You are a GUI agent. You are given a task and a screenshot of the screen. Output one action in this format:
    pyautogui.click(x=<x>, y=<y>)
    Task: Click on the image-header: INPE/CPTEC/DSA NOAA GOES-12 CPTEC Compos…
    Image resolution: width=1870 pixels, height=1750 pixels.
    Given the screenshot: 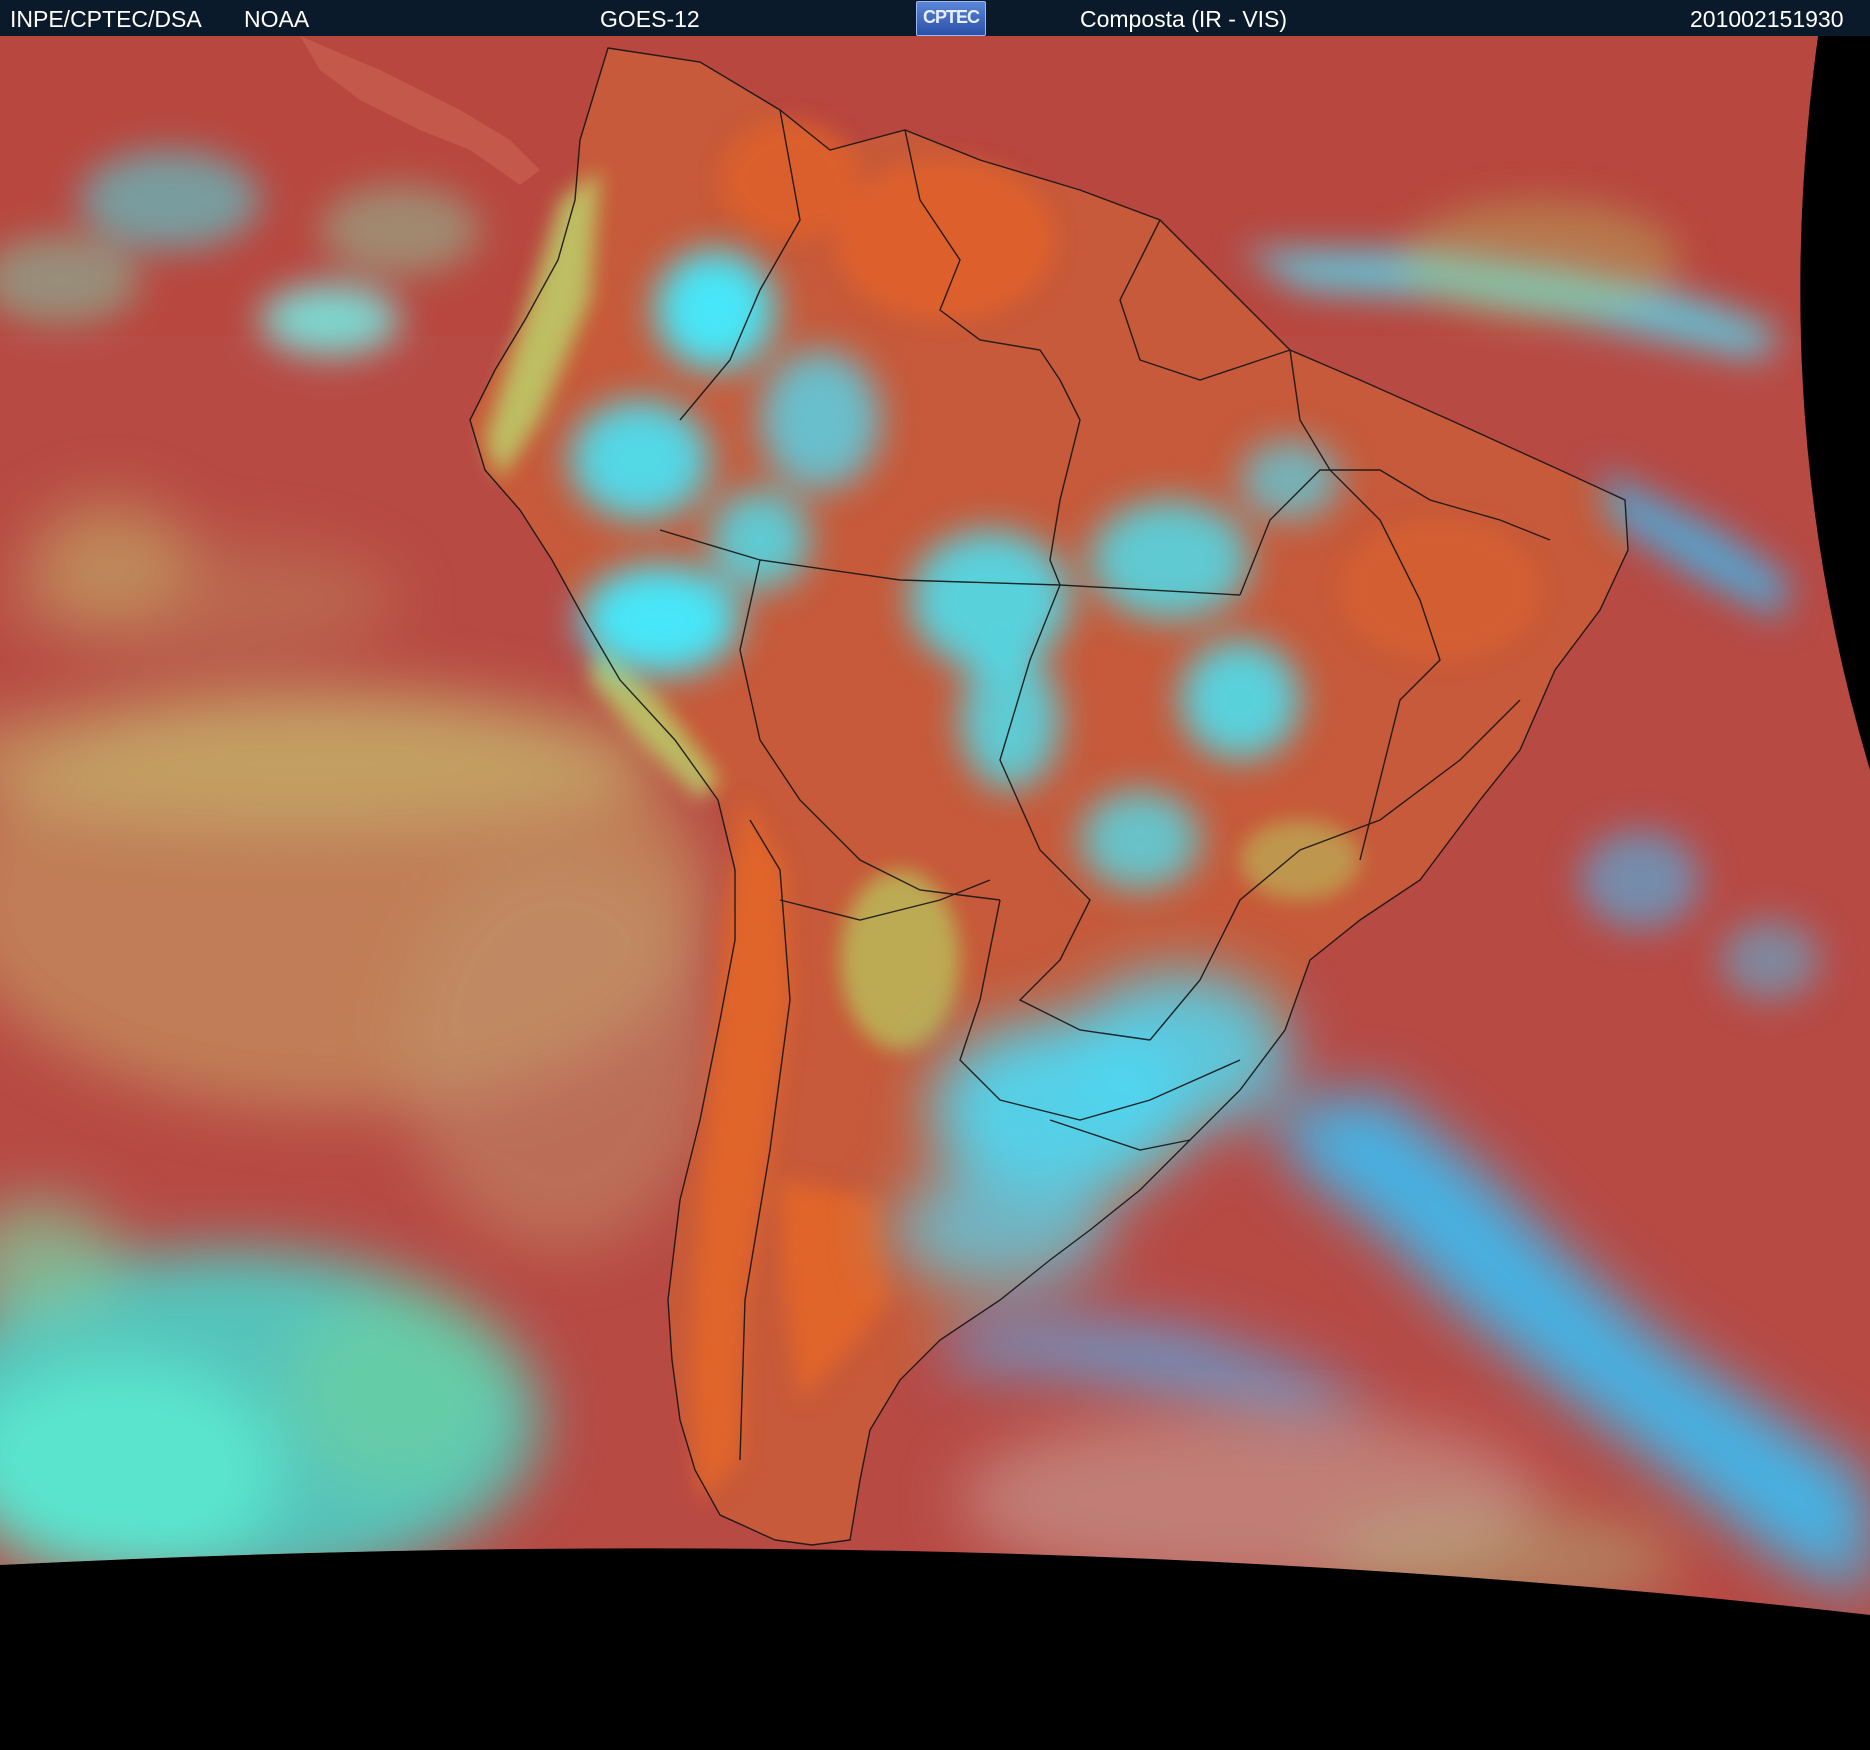 What is the action you would take?
    pyautogui.click(x=935, y=18)
    